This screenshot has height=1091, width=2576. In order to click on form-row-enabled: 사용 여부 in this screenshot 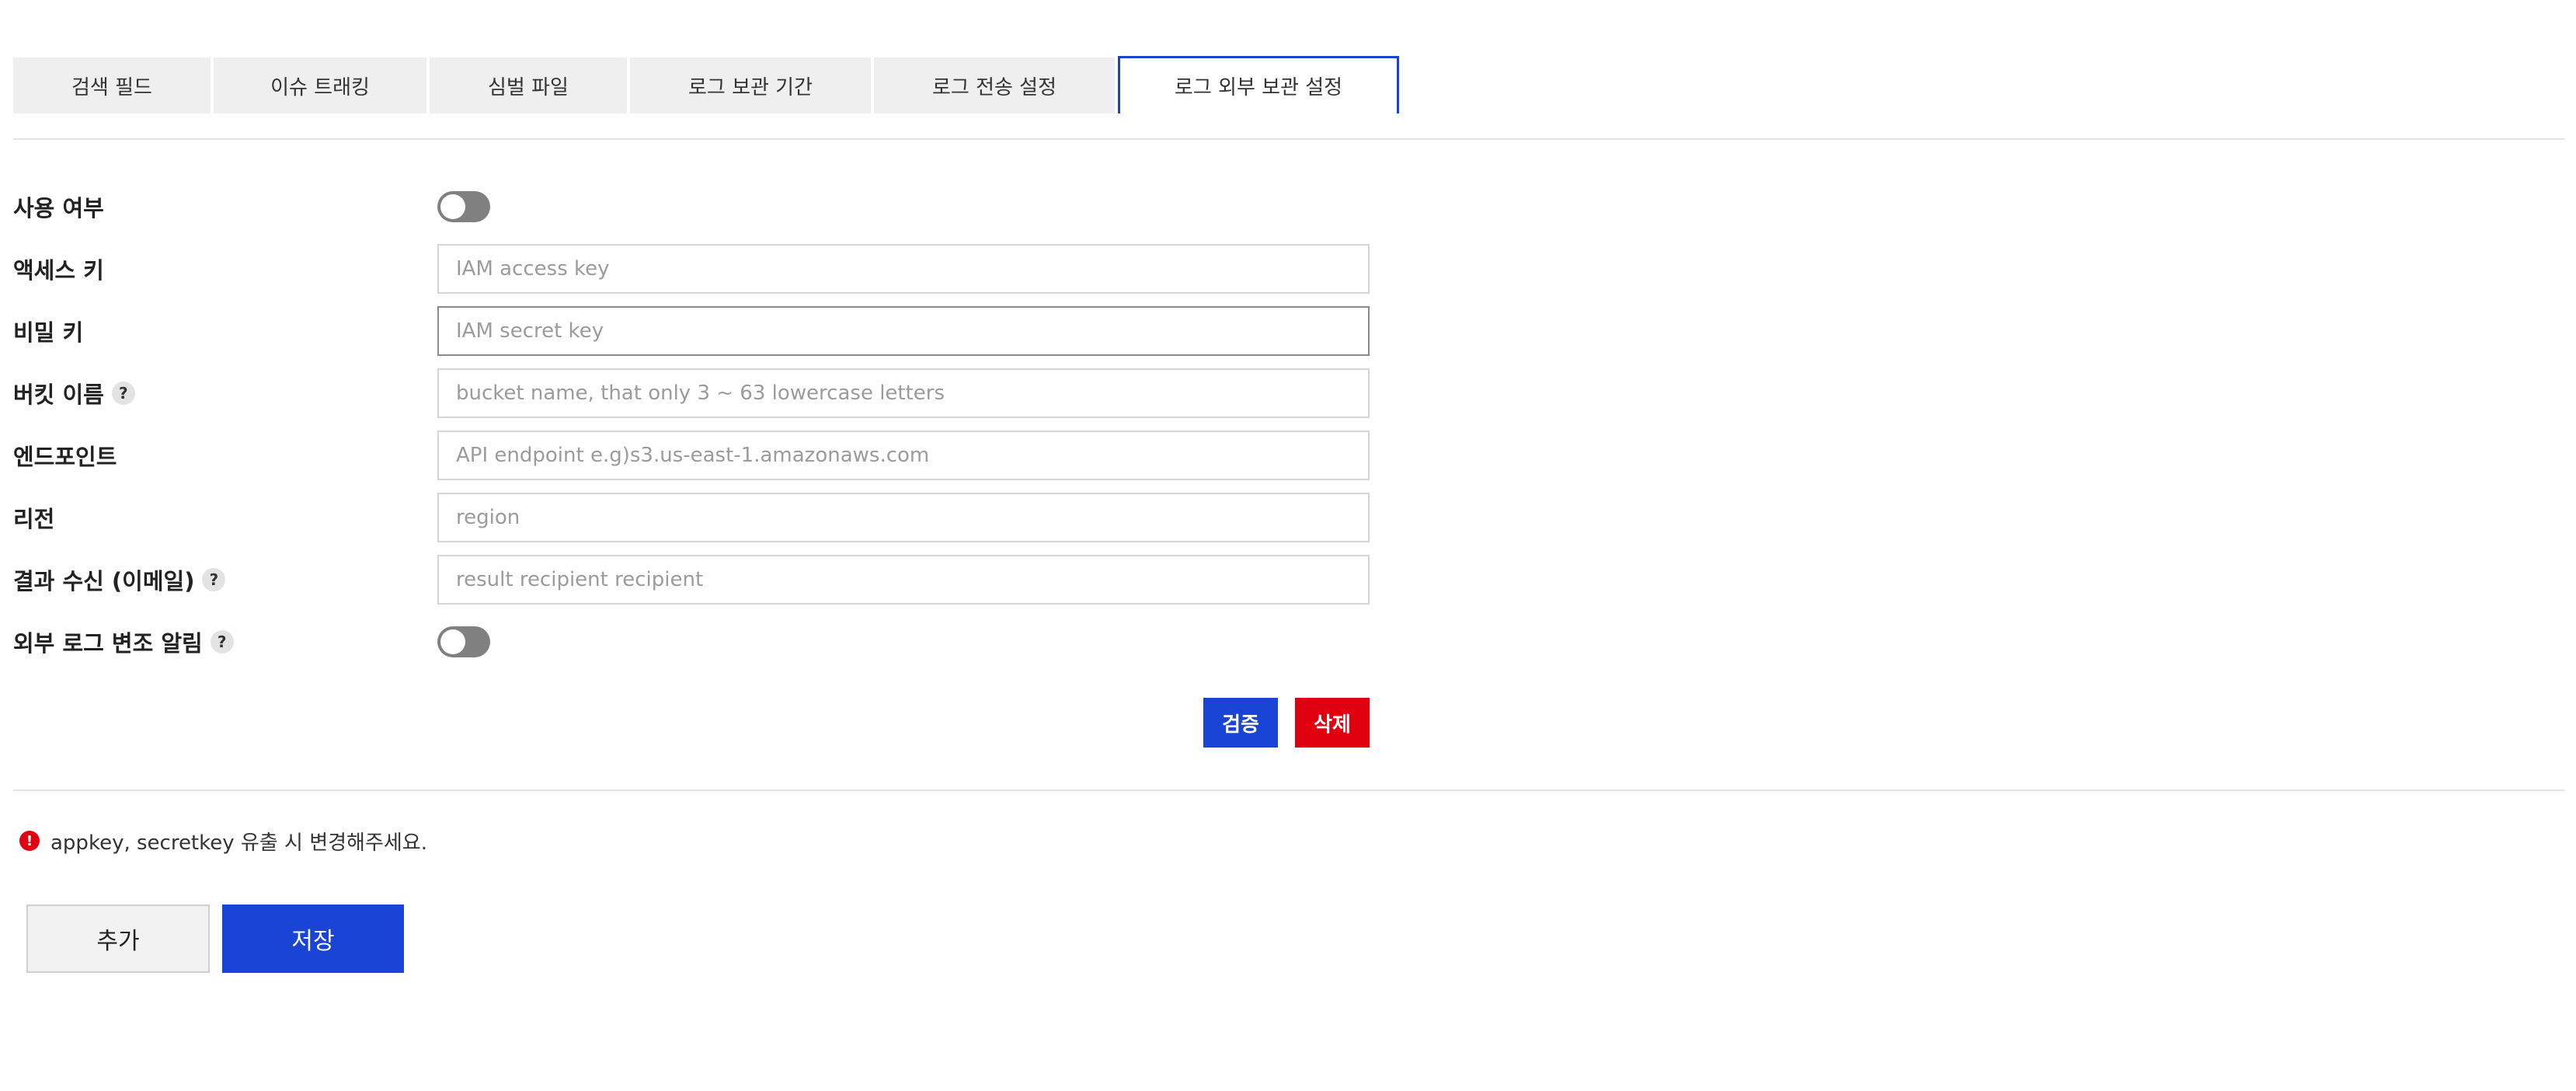, I will do `click(697, 207)`.